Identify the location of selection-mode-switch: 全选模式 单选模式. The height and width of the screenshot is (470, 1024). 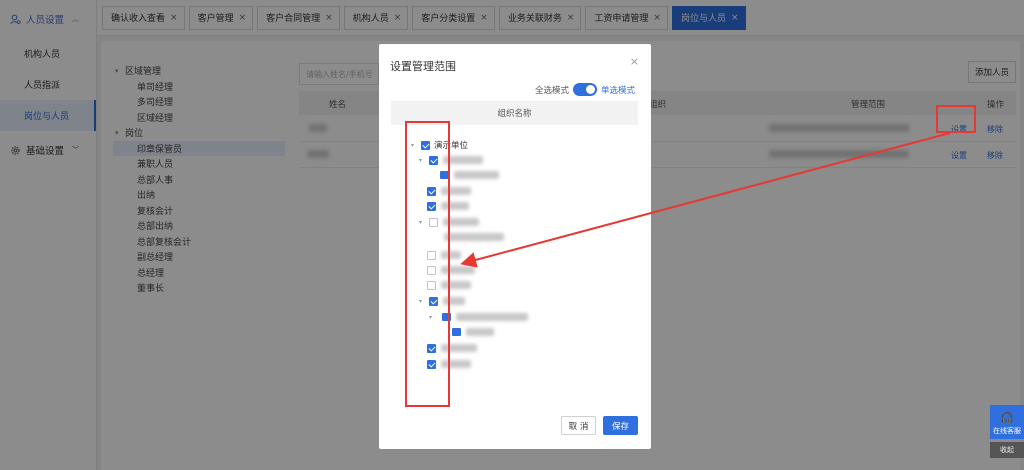
(585, 89).